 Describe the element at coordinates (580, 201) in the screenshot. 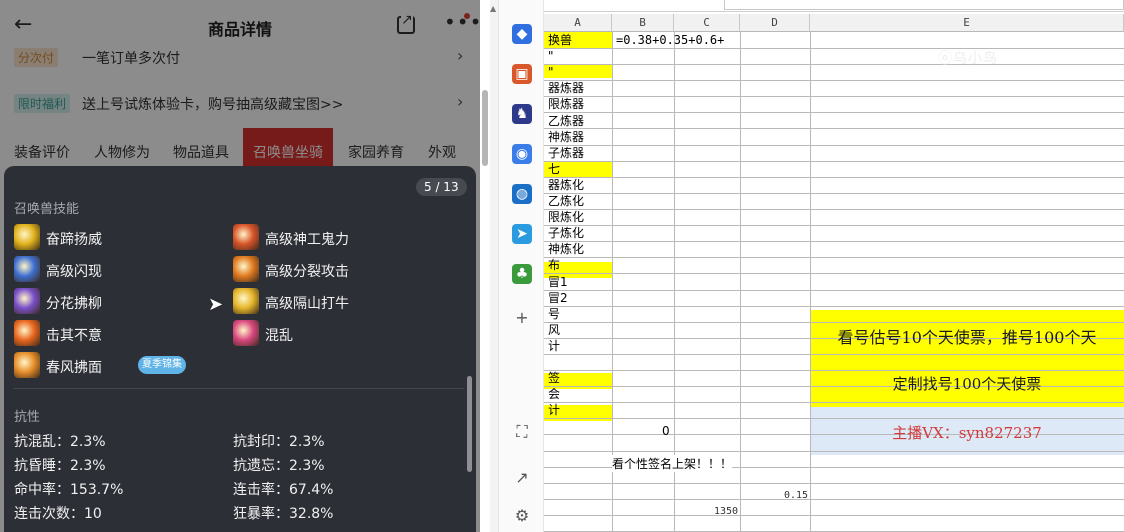

I see `cell-a: 乙炼化` at that location.